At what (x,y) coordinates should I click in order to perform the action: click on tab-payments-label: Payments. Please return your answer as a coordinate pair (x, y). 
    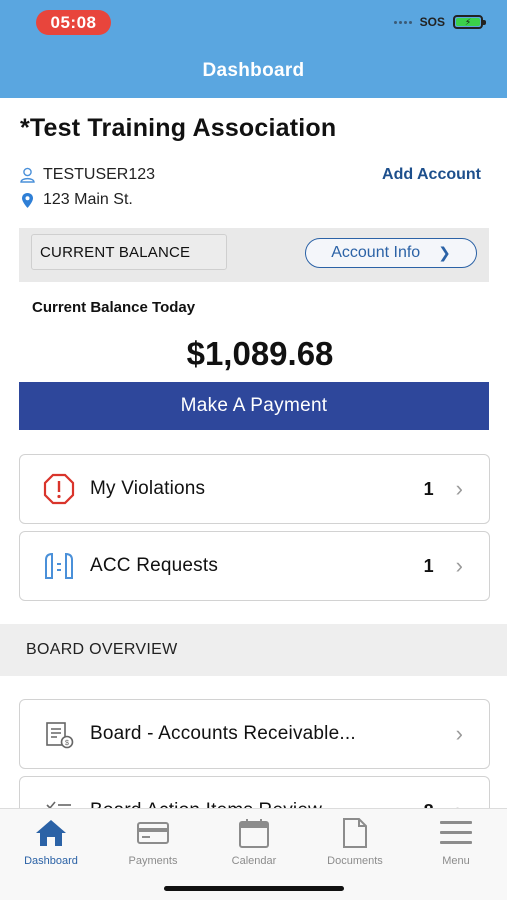
    Looking at the image, I should click on (153, 861).